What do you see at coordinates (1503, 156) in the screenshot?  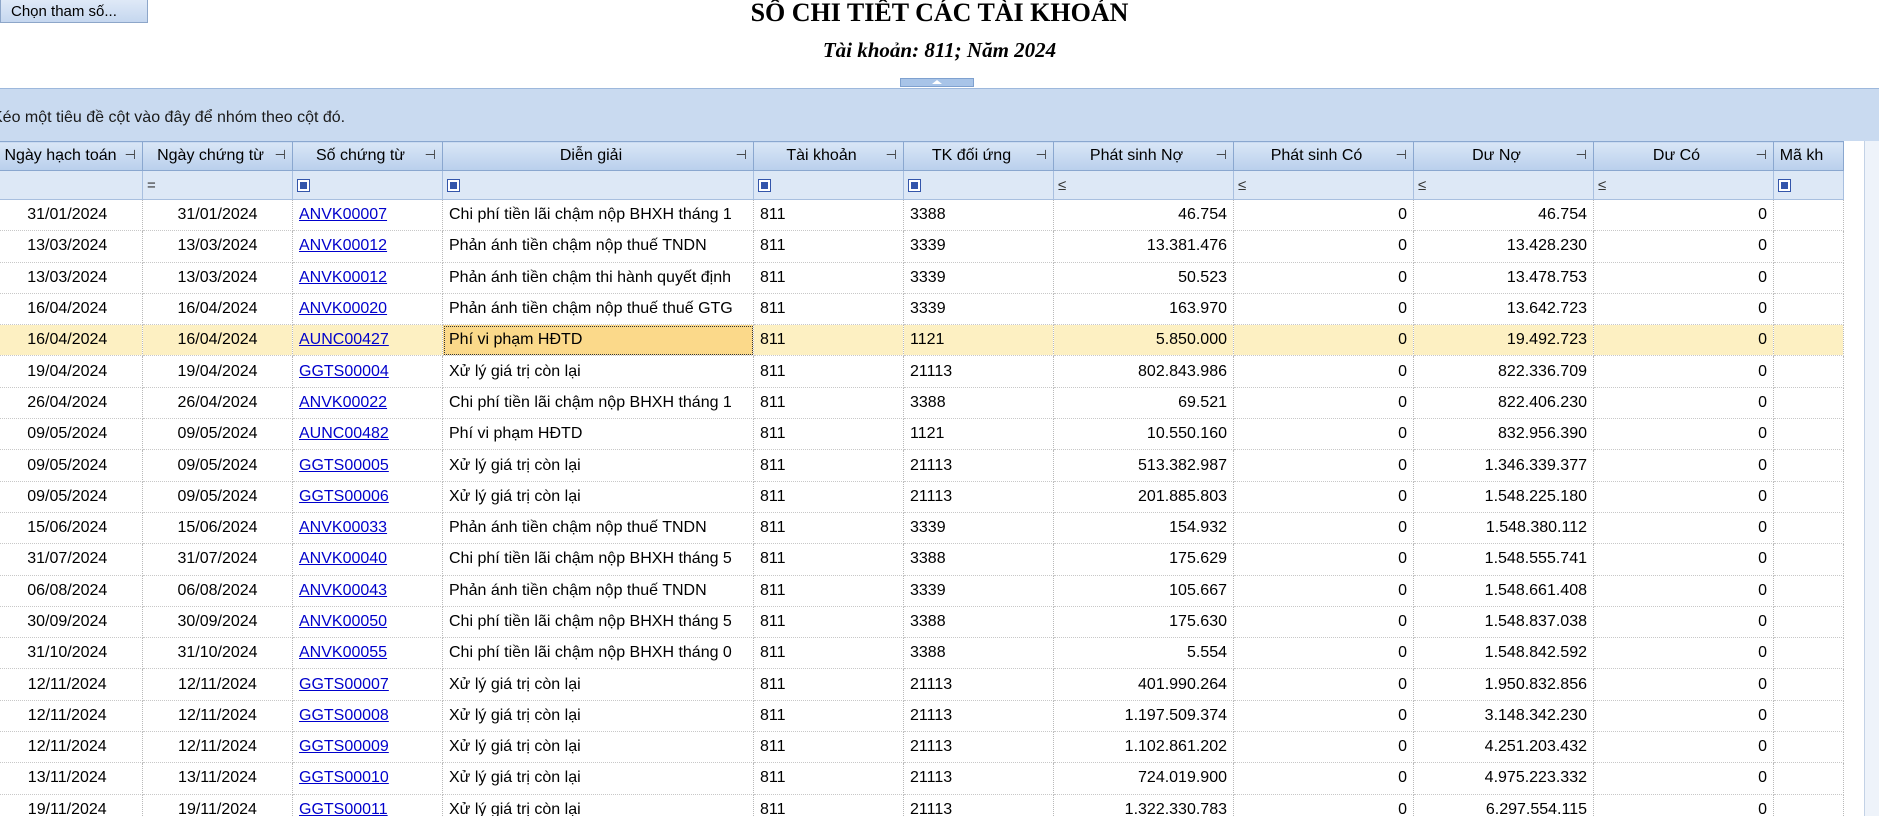 I see `column-header-debit-balance: Dư Nợ ⊣` at bounding box center [1503, 156].